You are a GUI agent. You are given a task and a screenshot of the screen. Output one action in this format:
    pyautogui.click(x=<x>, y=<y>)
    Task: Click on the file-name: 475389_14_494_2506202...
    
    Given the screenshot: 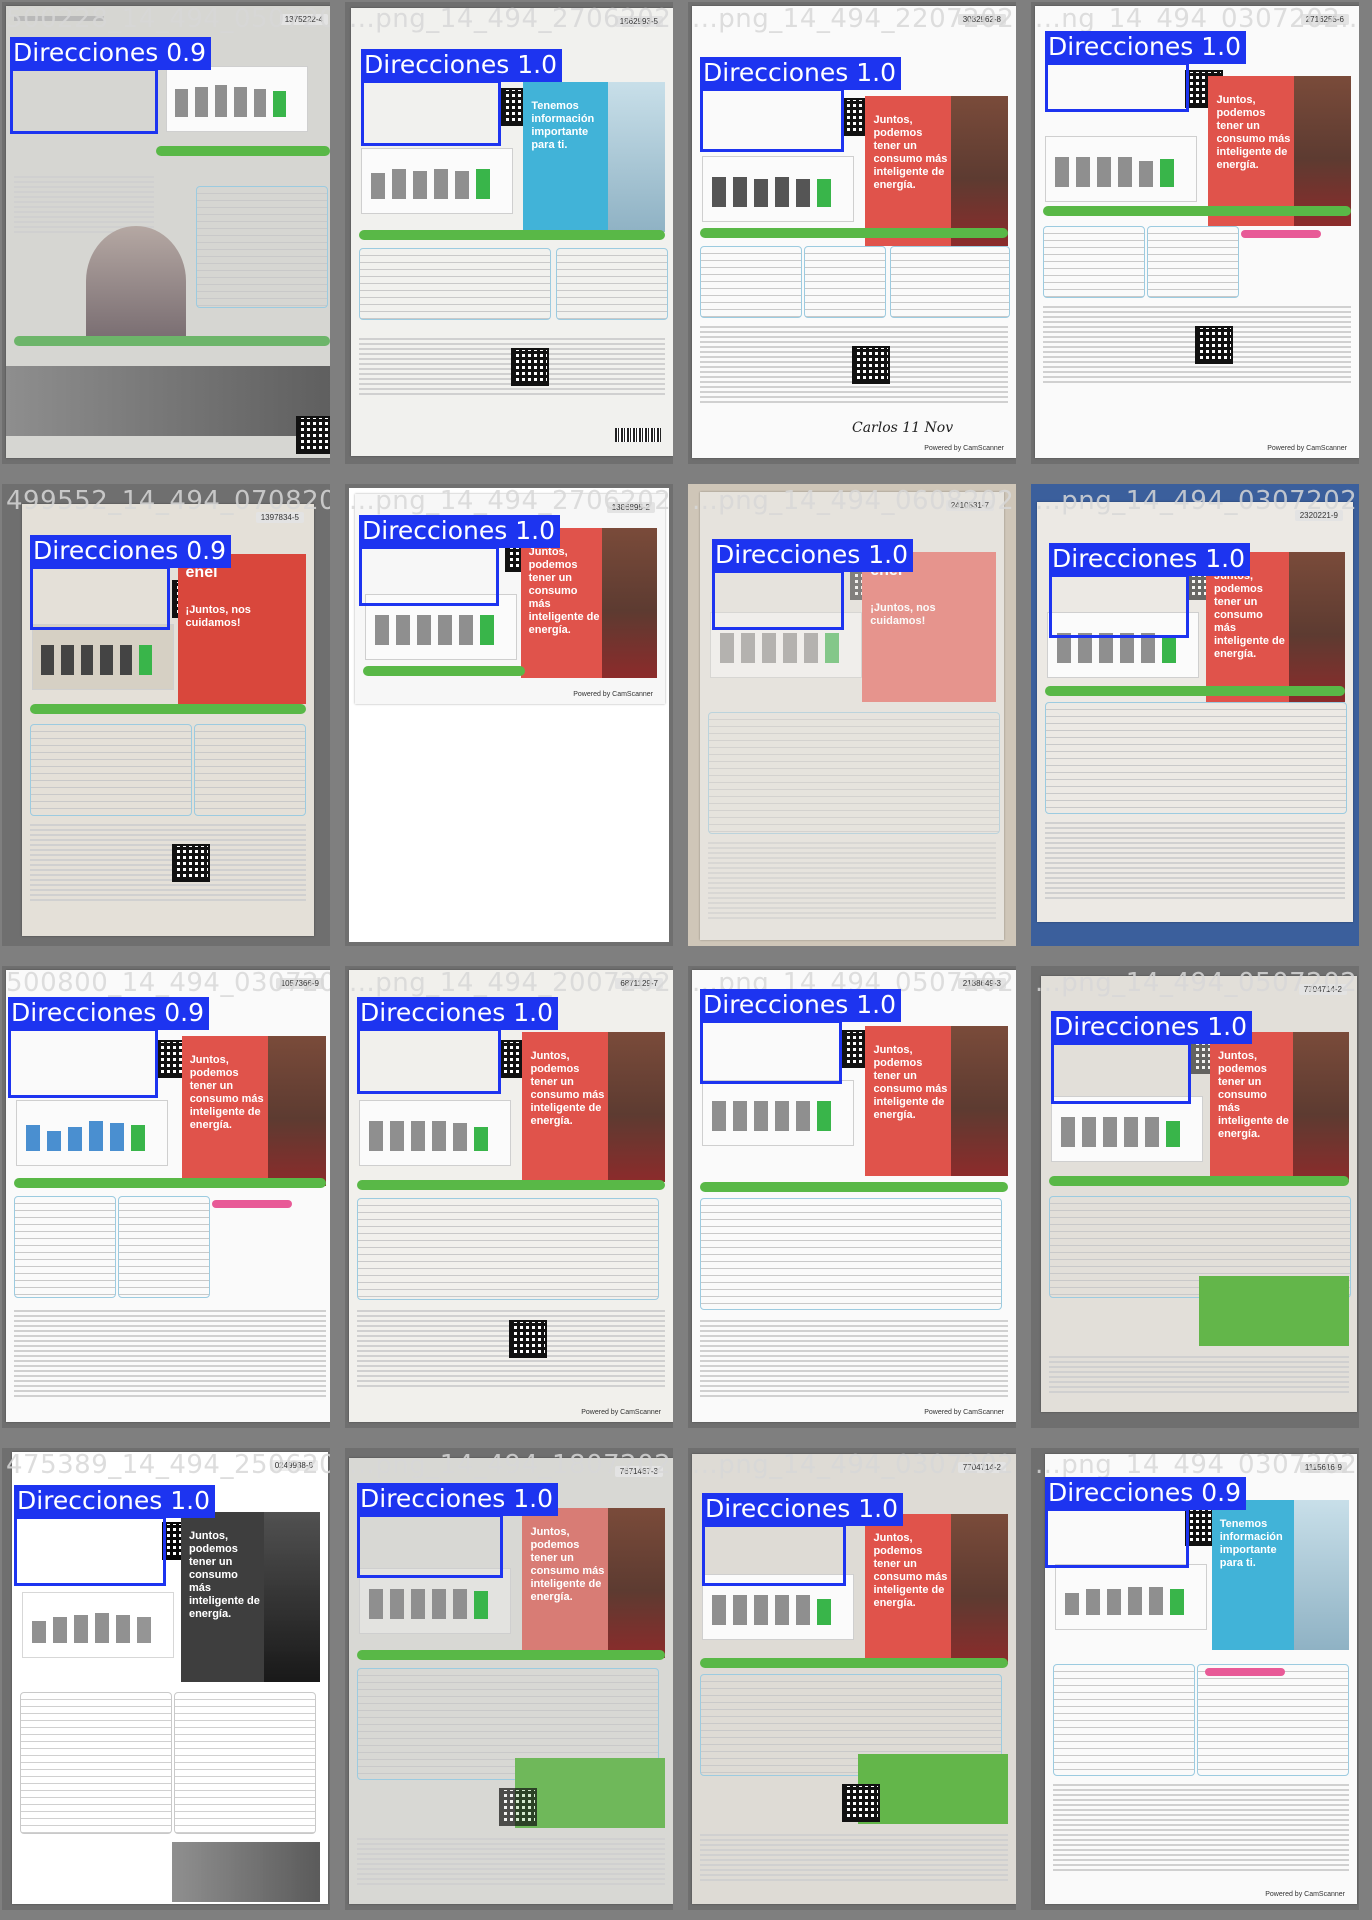 What is the action you would take?
    pyautogui.click(x=168, y=1465)
    